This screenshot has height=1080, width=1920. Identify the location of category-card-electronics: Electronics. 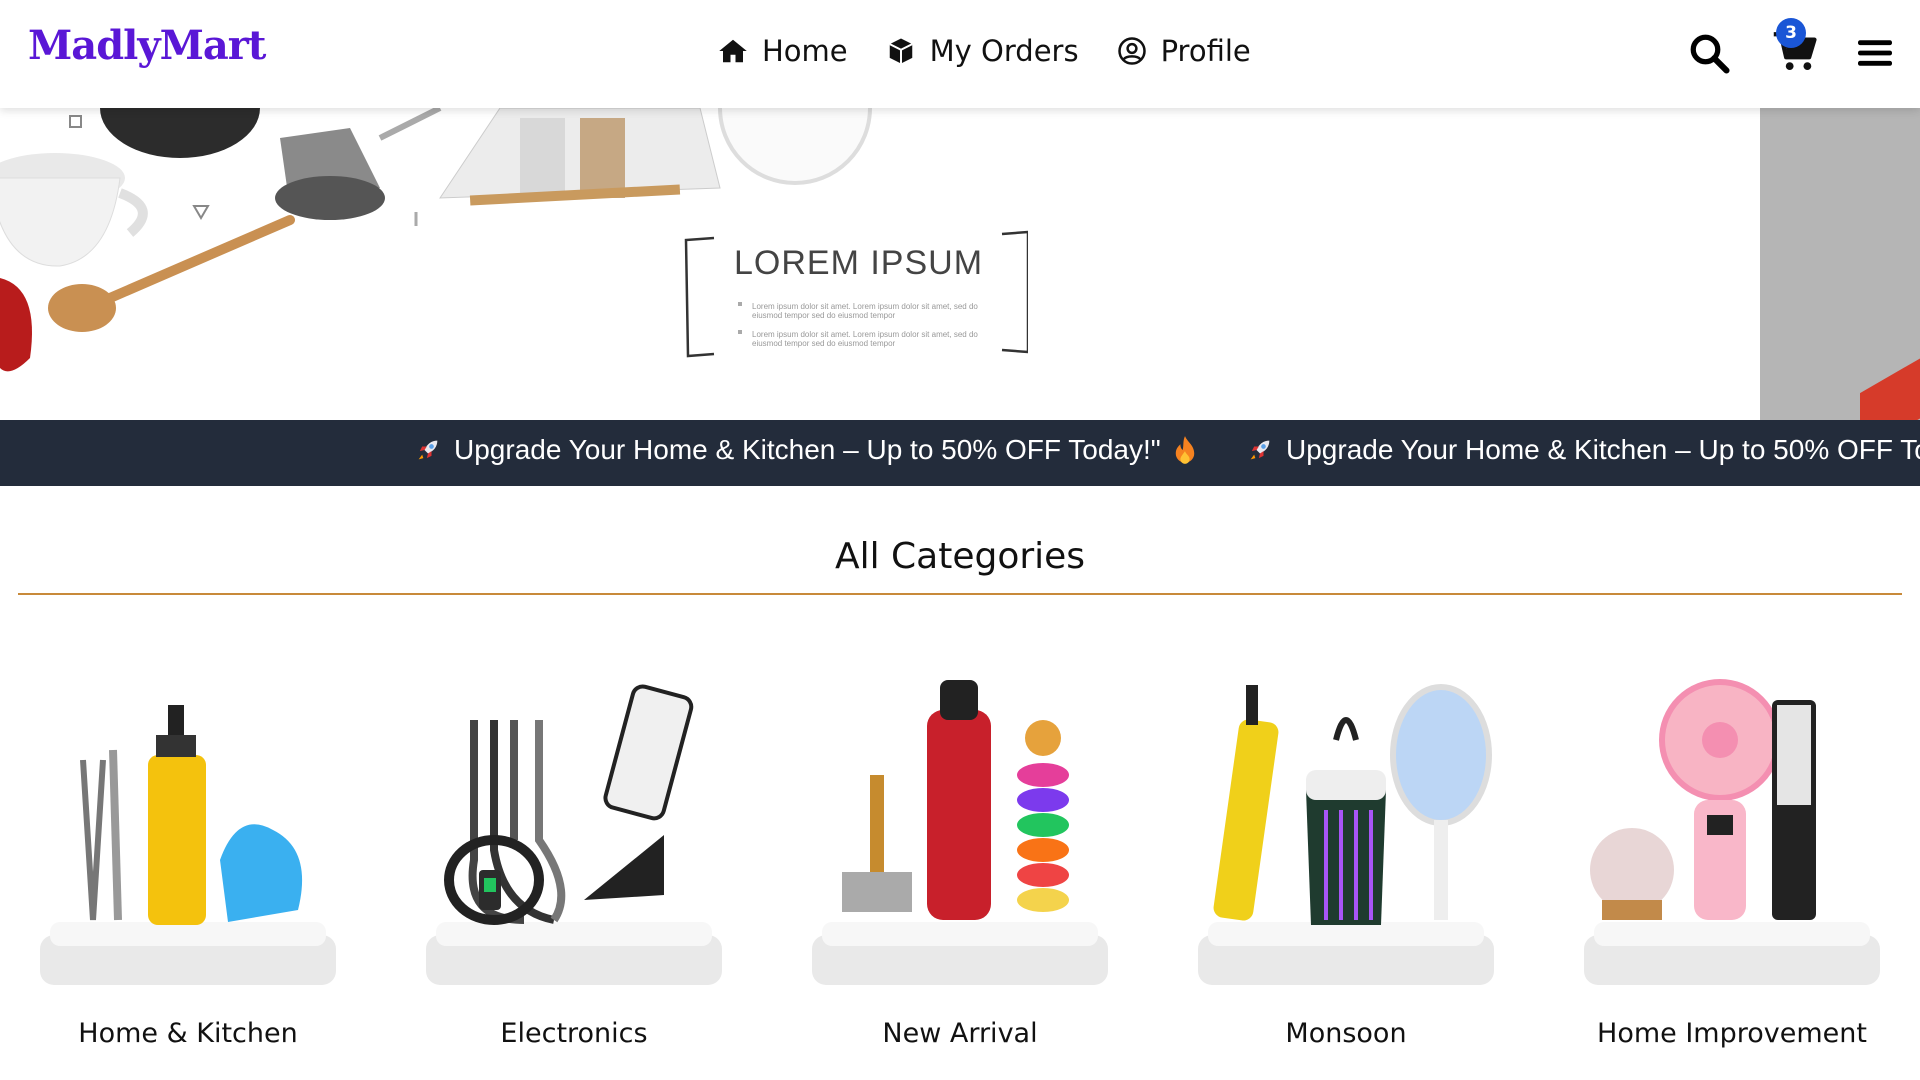
(574, 850).